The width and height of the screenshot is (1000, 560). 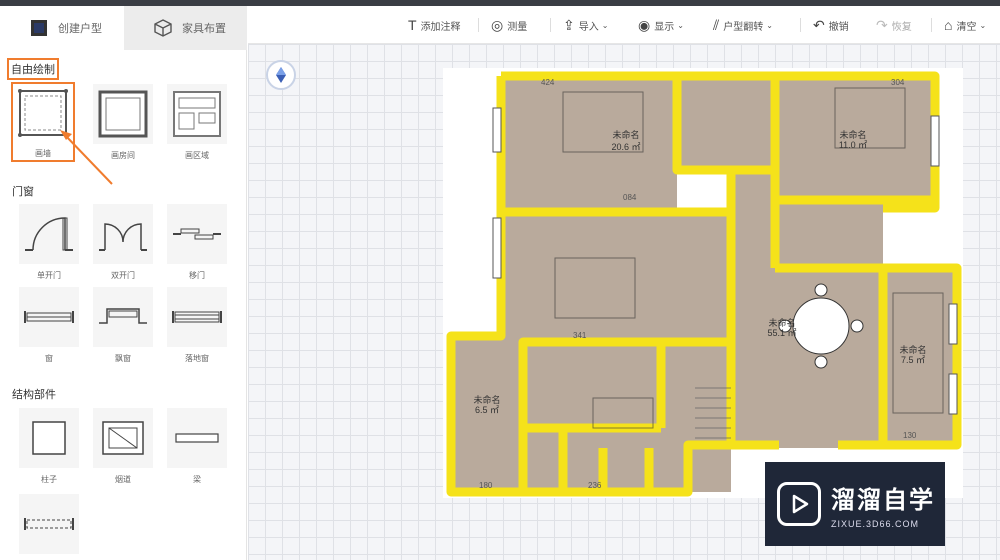 I want to click on toolbar-label: 导入, so click(x=588, y=27).